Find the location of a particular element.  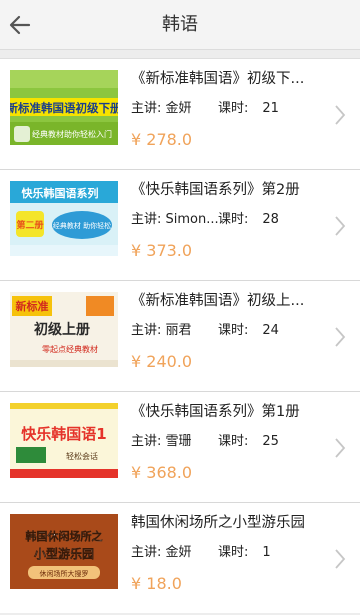

arrow-left-icon is located at coordinates (20, 25).